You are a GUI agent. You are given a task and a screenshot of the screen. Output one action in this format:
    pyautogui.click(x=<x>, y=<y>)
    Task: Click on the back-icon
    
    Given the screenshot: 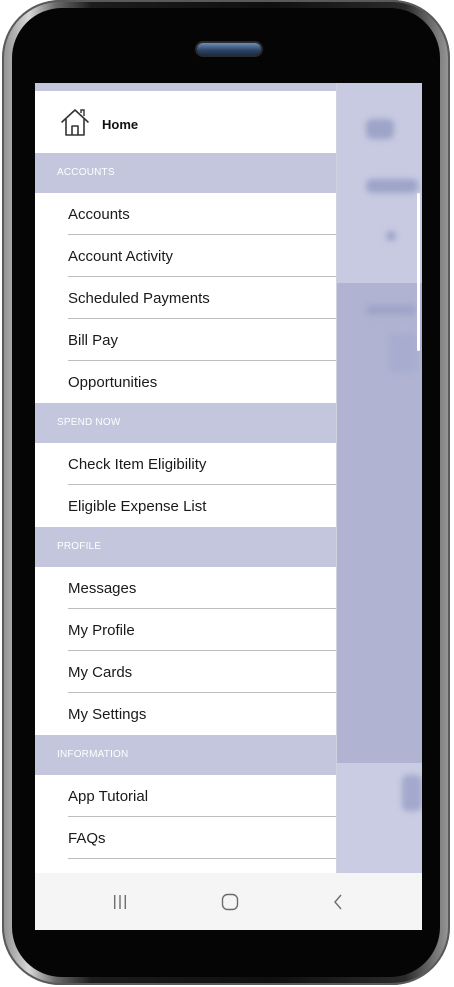 What is the action you would take?
    pyautogui.click(x=338, y=902)
    